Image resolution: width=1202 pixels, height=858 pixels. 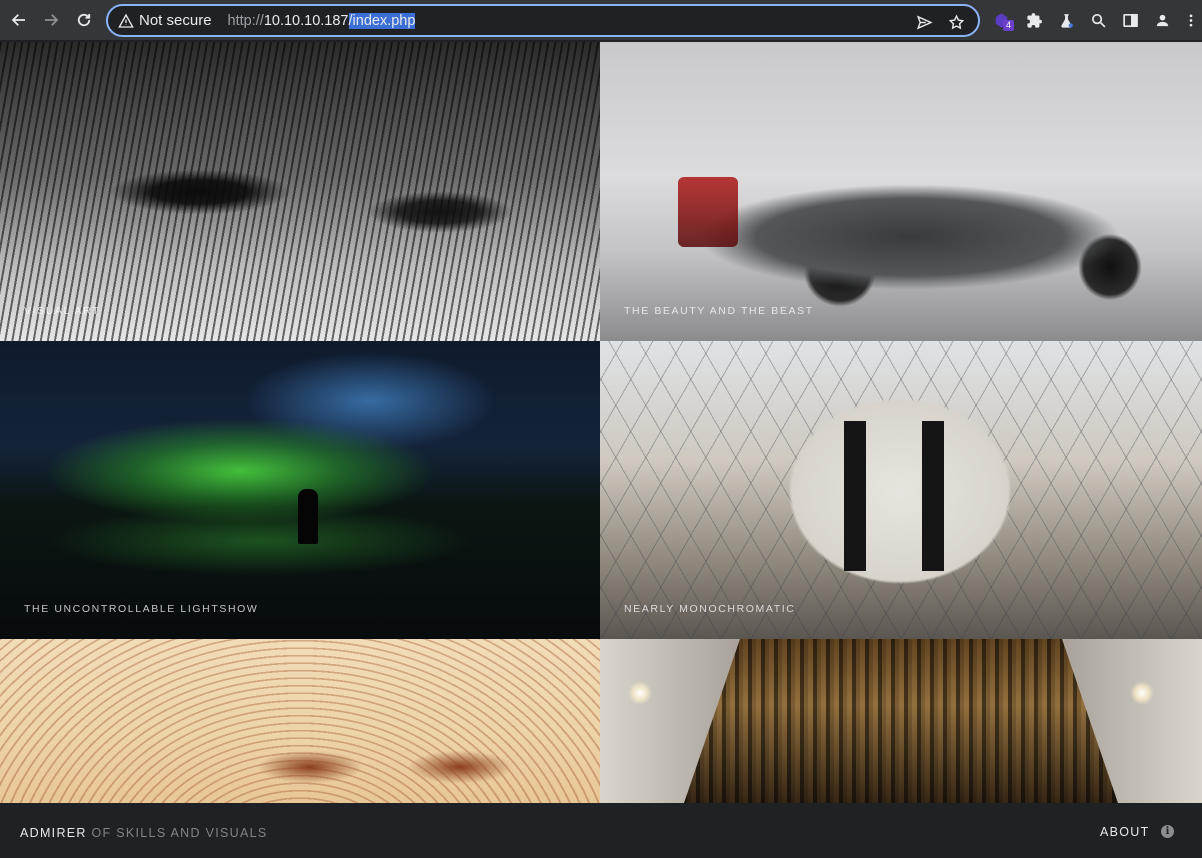 What do you see at coordinates (1008, 25) in the screenshot?
I see `extension-badge: 4` at bounding box center [1008, 25].